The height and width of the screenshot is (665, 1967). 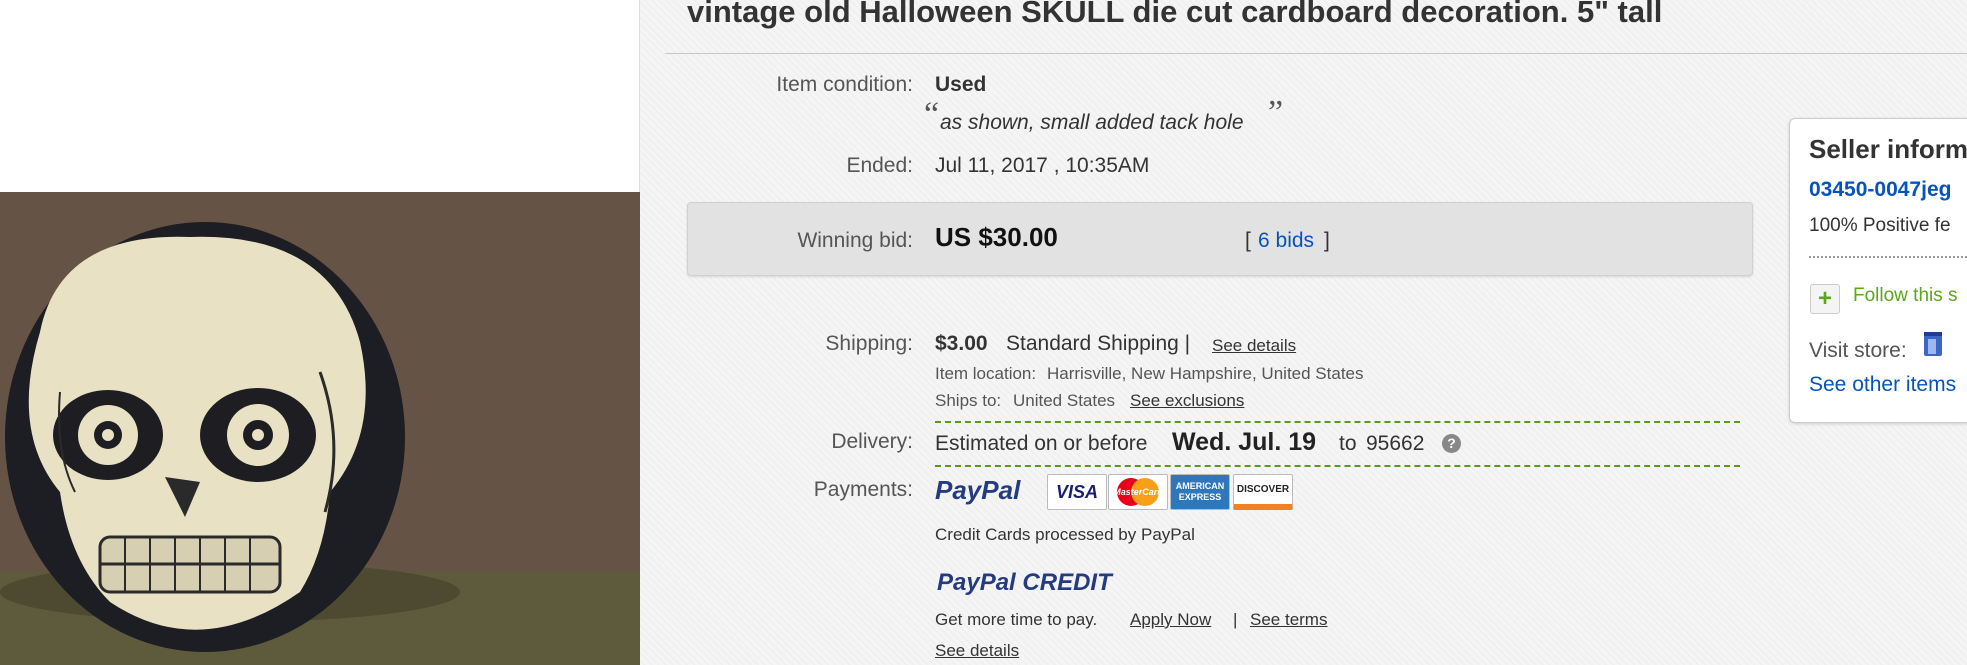 What do you see at coordinates (855, 240) in the screenshot?
I see `winning-bid-label: Winning bid:` at bounding box center [855, 240].